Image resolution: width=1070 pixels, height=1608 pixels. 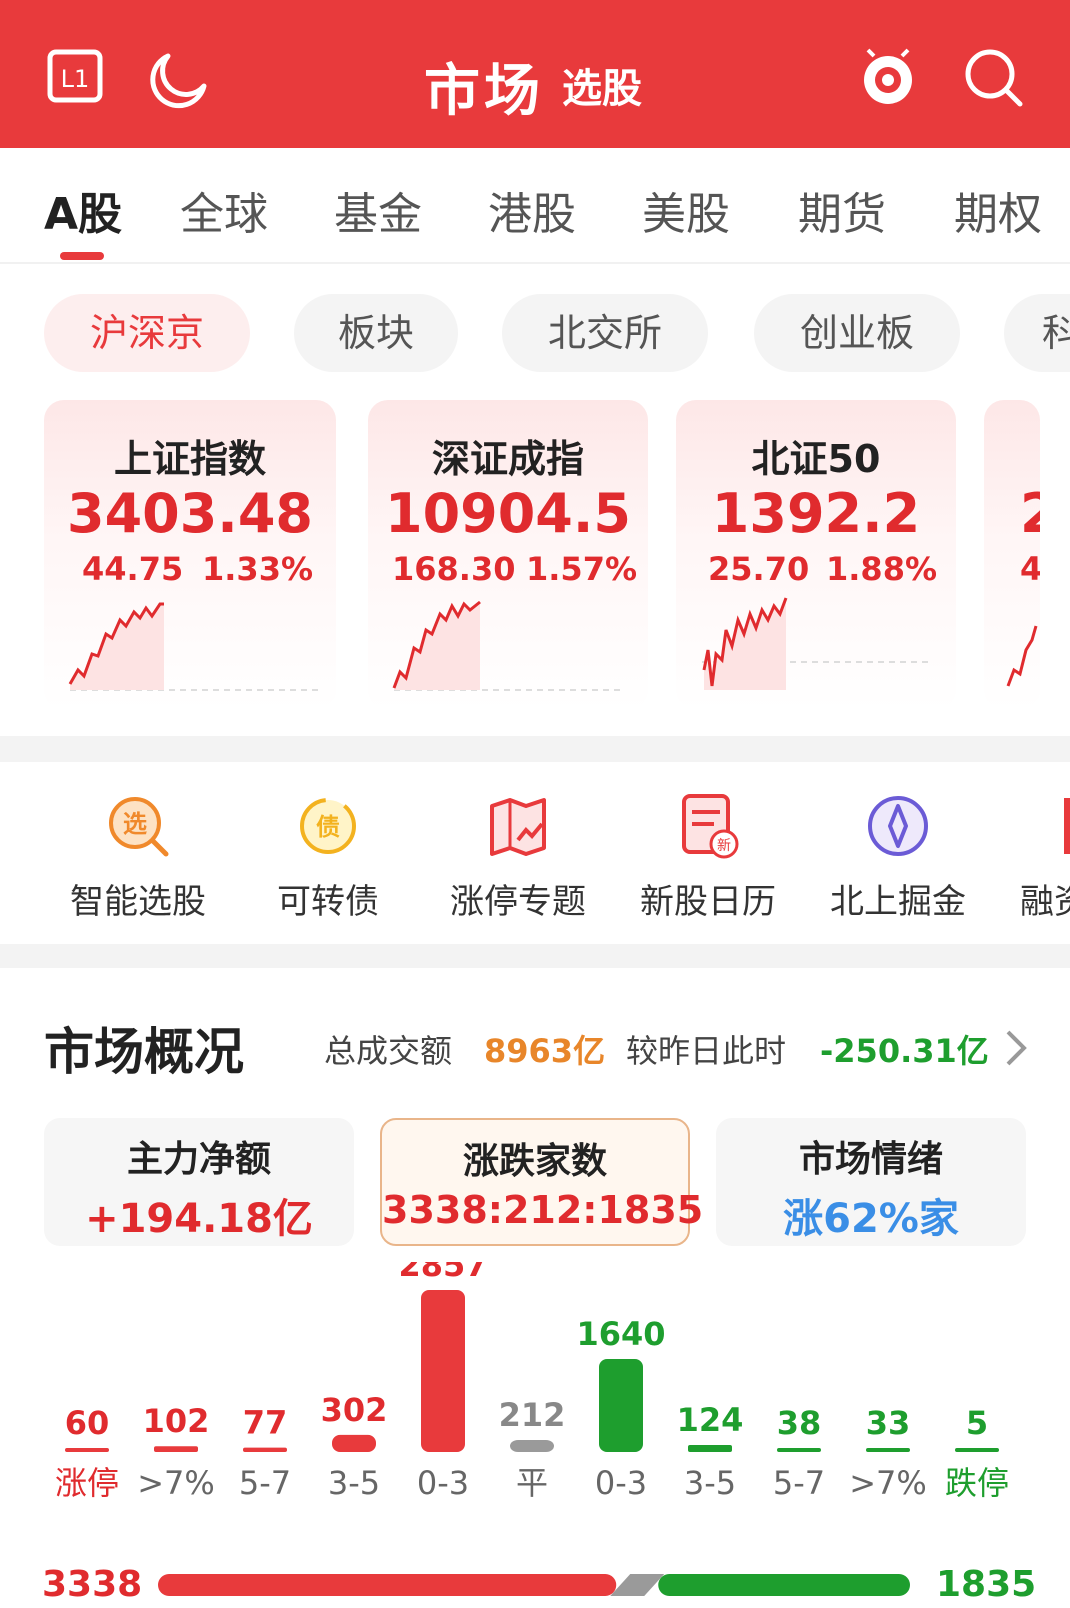 I want to click on bar-value-label: 302, so click(x=354, y=1410).